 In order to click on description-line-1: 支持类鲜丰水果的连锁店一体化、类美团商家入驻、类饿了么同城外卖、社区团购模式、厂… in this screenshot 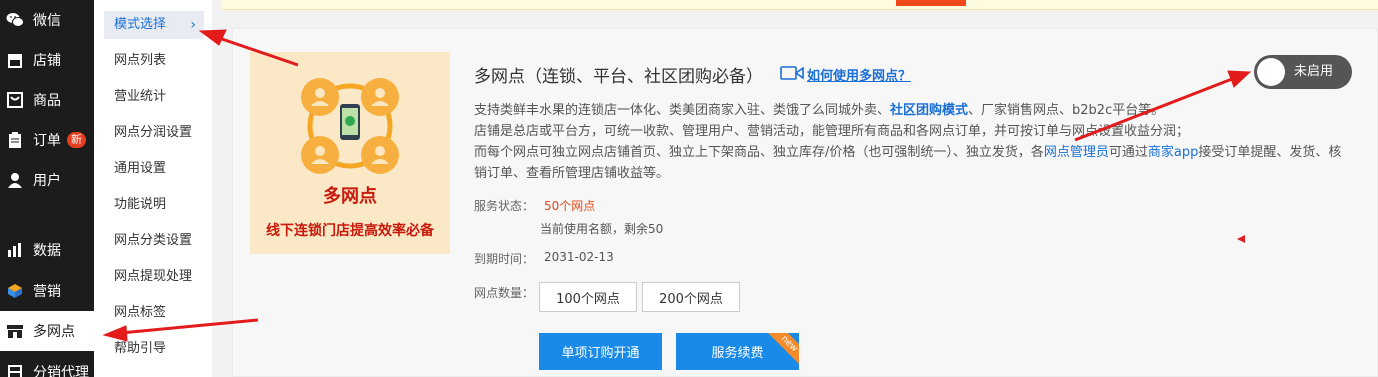, I will do `click(914, 110)`.